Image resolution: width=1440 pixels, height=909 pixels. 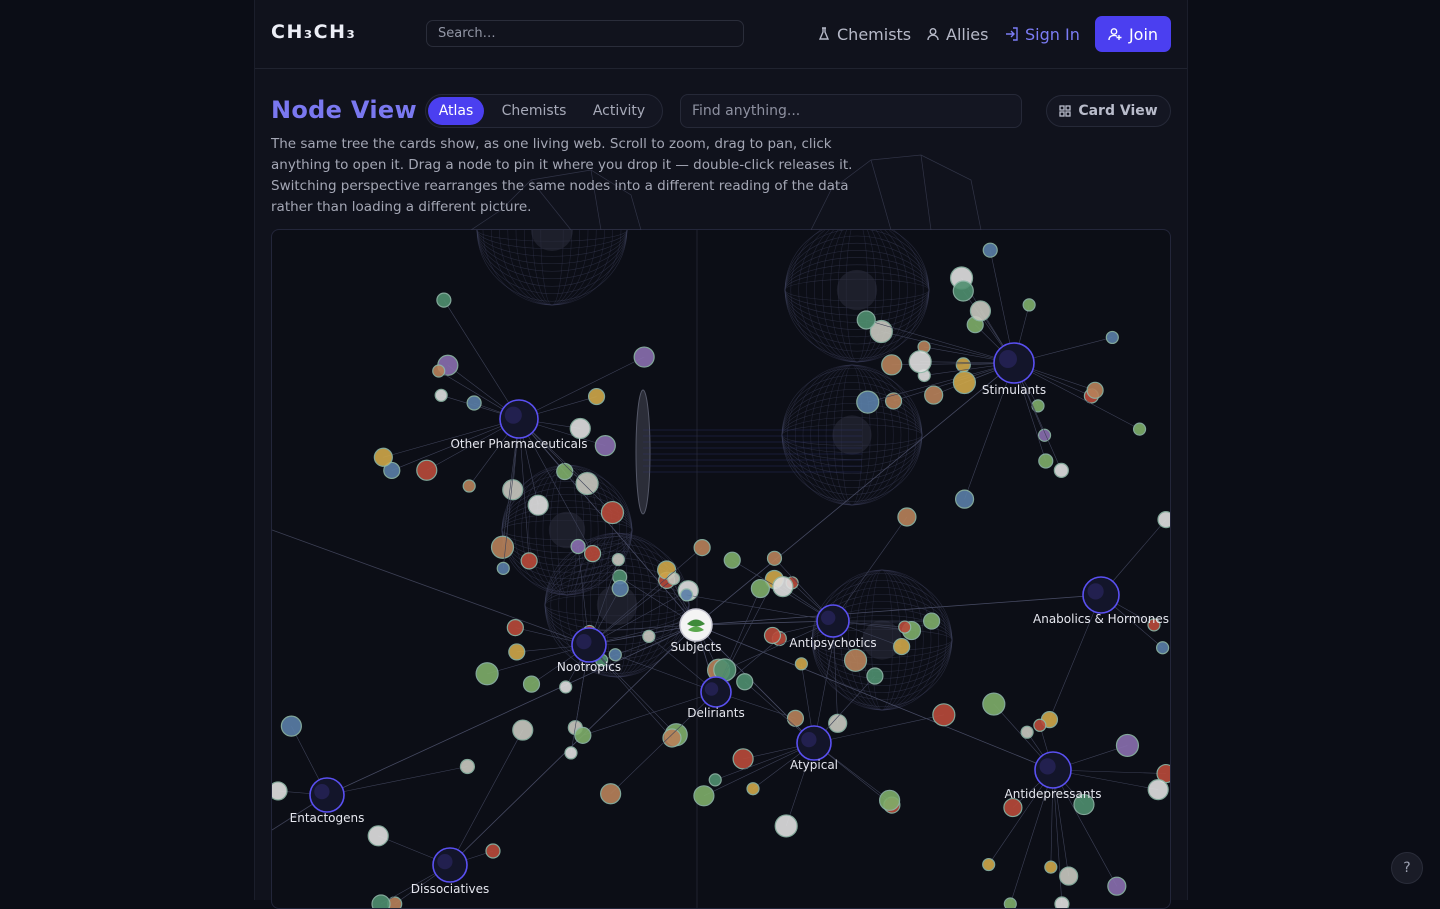 What do you see at coordinates (1042, 34) in the screenshot?
I see `nav-sign-in: Sign In` at bounding box center [1042, 34].